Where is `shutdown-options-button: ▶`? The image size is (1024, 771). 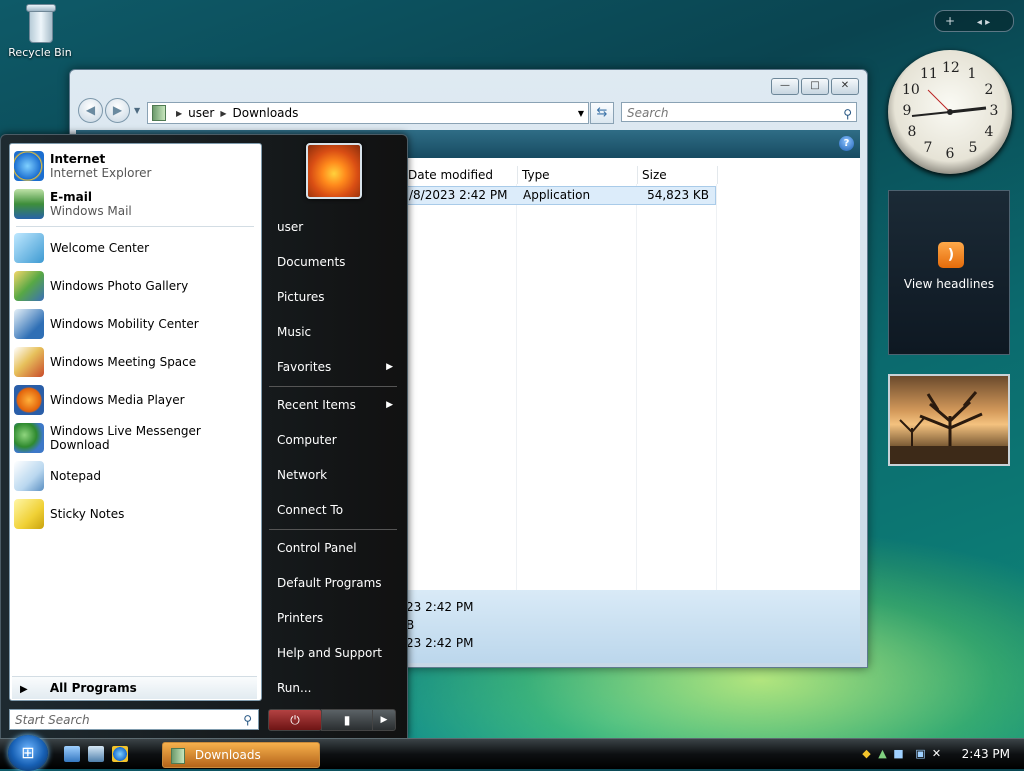
shutdown-options-button: ▶ is located at coordinates (384, 720).